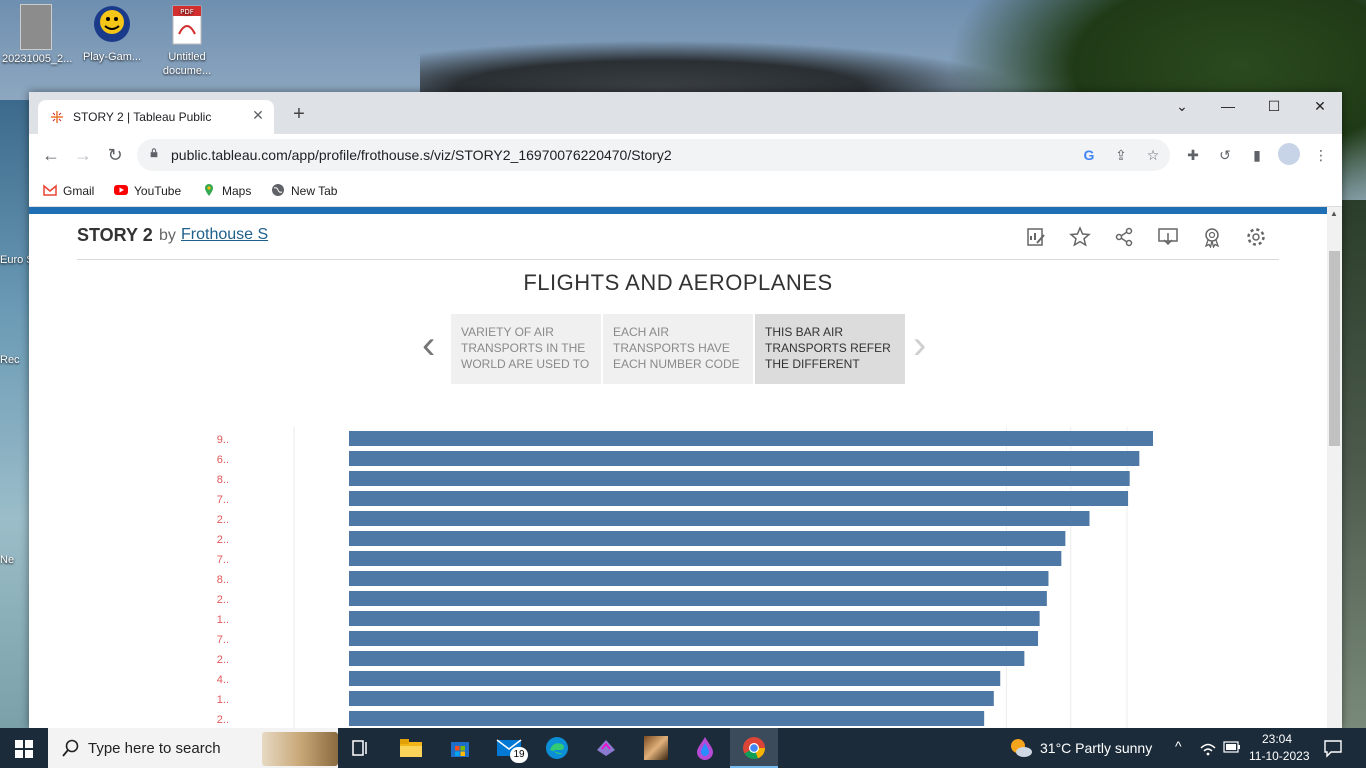  Describe the element at coordinates (519, 755) in the screenshot. I see `mail-badge: 19` at that location.